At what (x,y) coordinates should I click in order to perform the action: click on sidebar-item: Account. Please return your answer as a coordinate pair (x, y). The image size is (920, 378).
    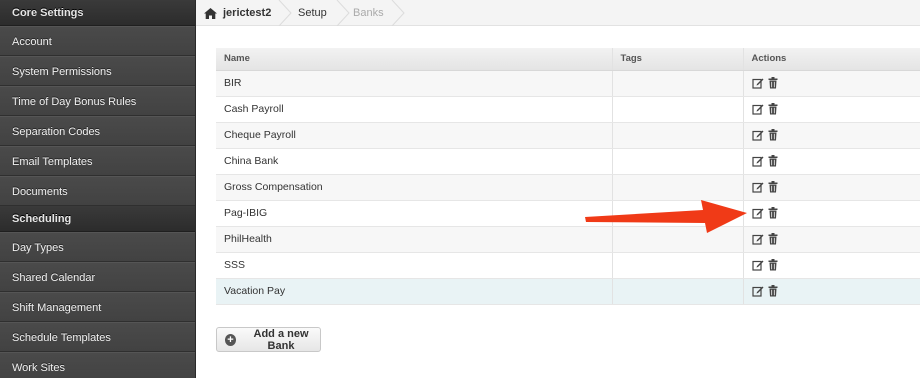
    Looking at the image, I should click on (97, 41).